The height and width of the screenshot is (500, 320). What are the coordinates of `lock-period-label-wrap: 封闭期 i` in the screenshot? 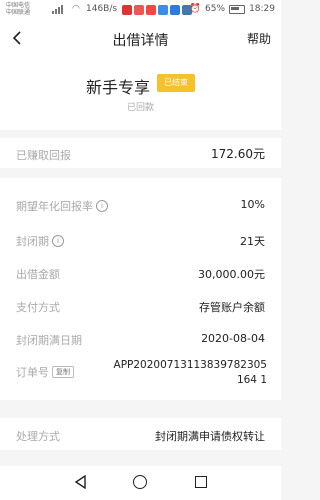 It's located at (40, 241).